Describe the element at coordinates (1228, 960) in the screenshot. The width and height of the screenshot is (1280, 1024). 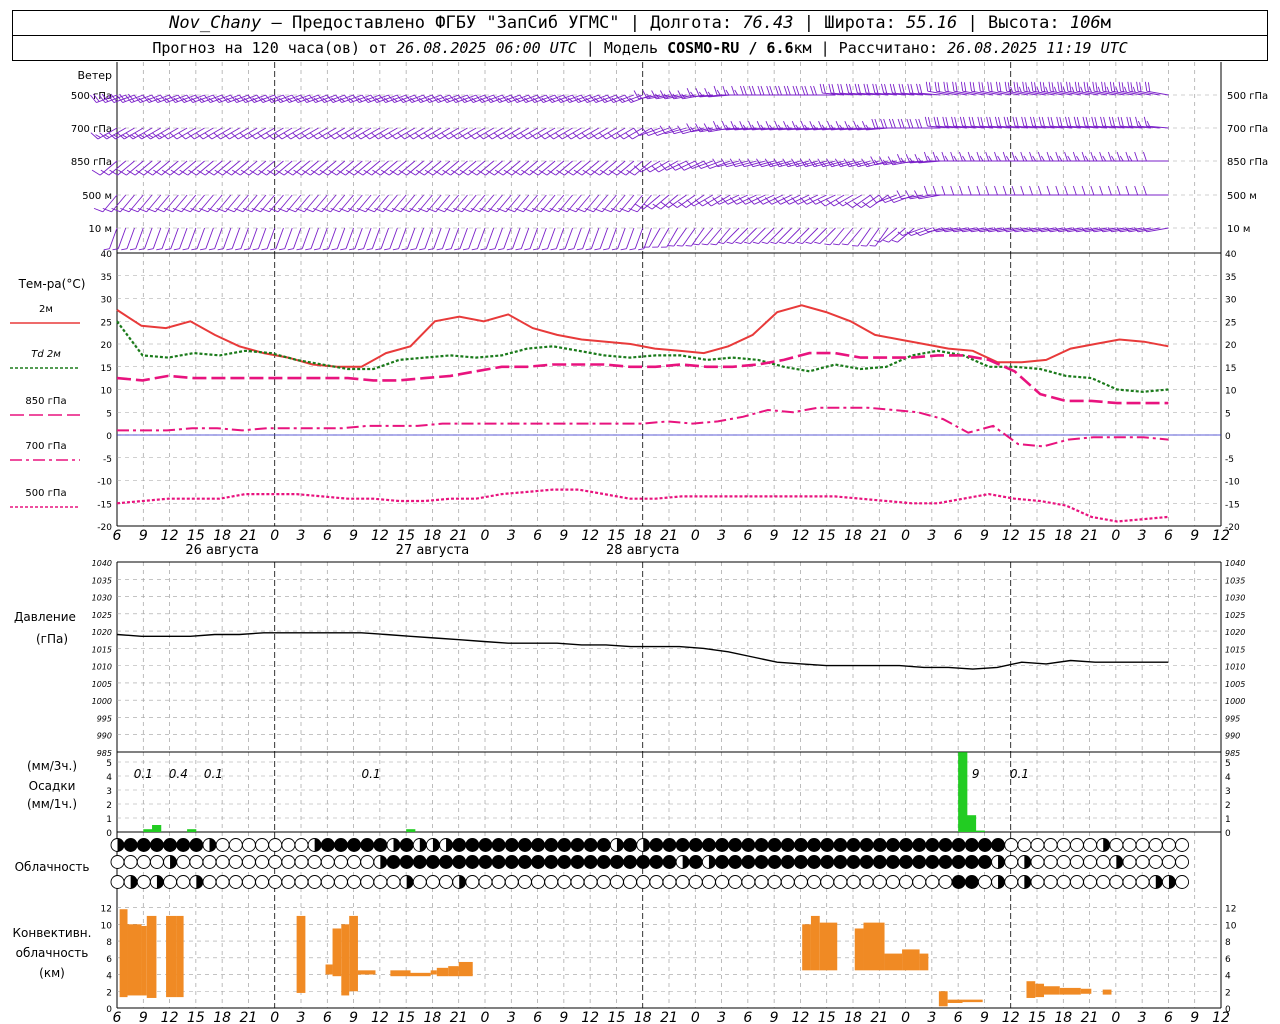
I see `conv-ytick-right: 6` at that location.